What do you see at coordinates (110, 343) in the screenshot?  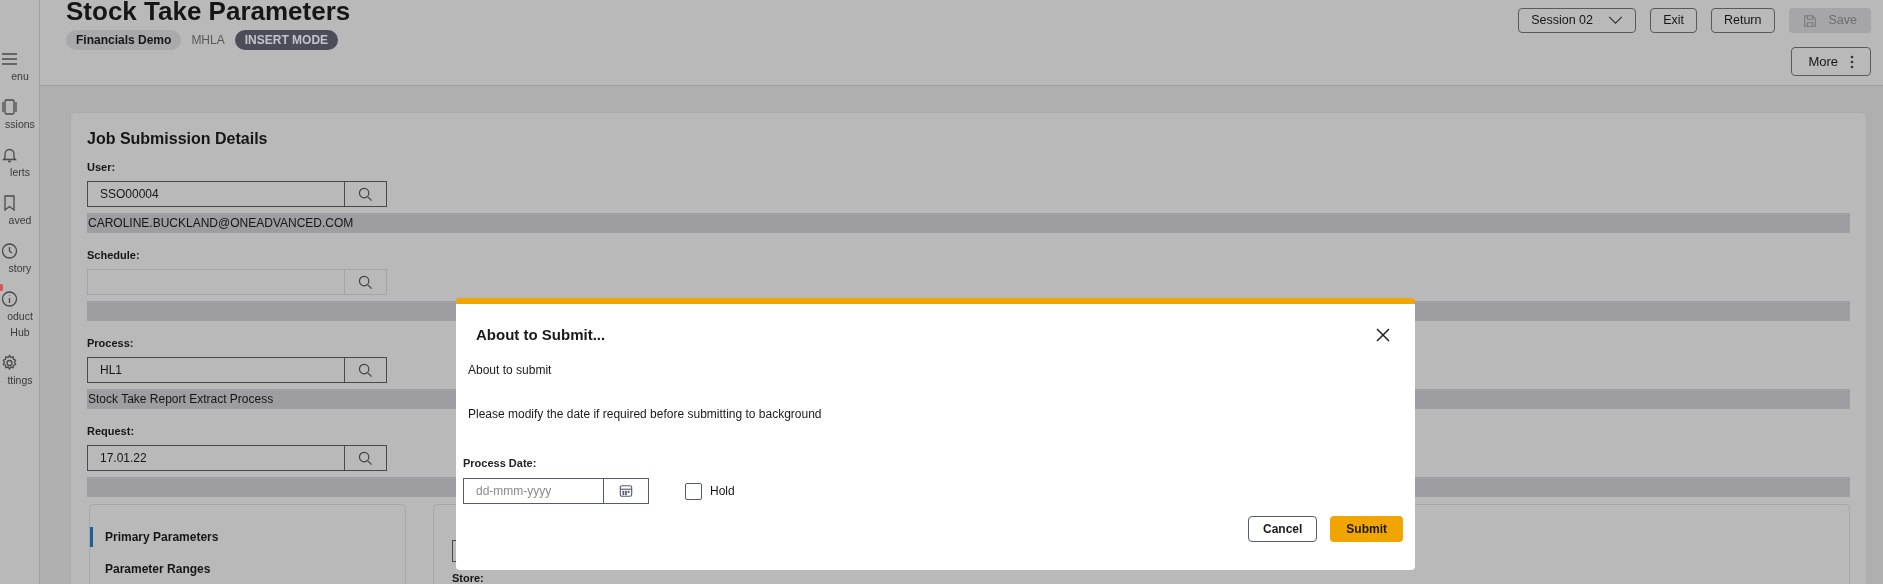 I see `field-label: Process:` at bounding box center [110, 343].